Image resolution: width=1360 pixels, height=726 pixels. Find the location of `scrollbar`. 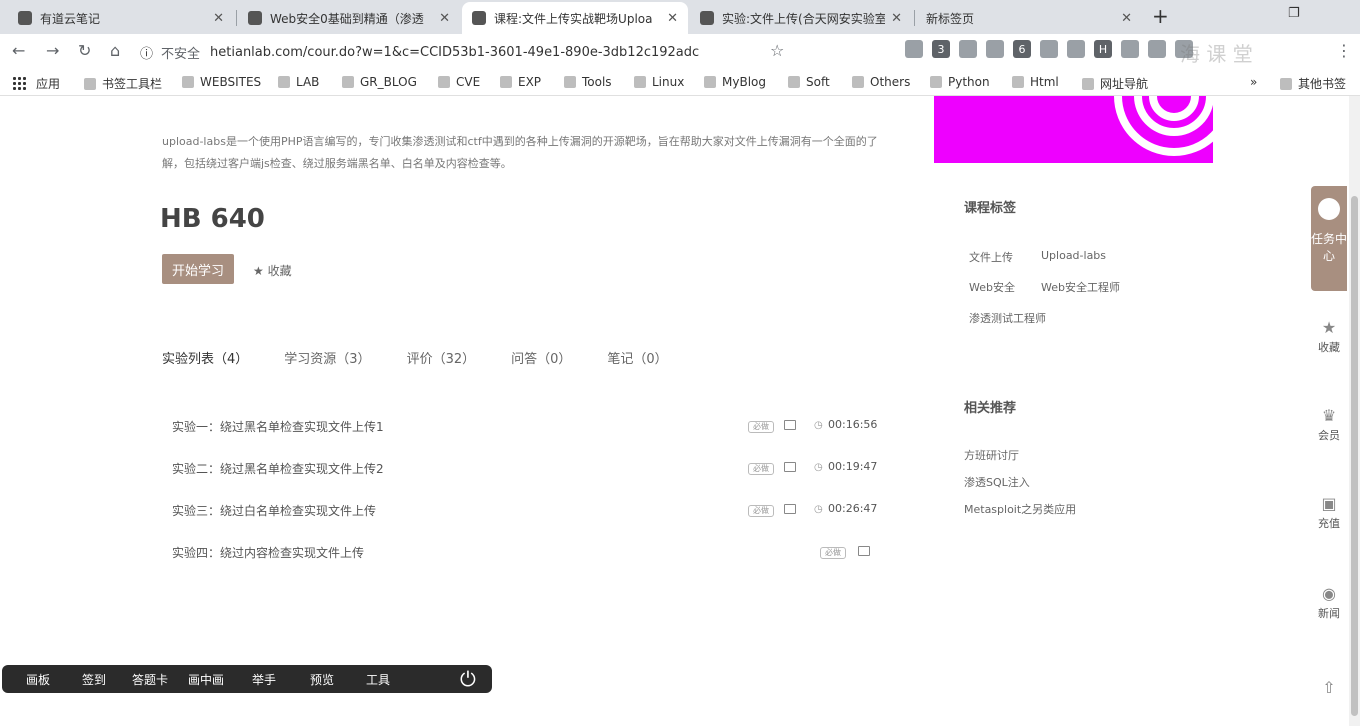

scrollbar is located at coordinates (1354, 411).